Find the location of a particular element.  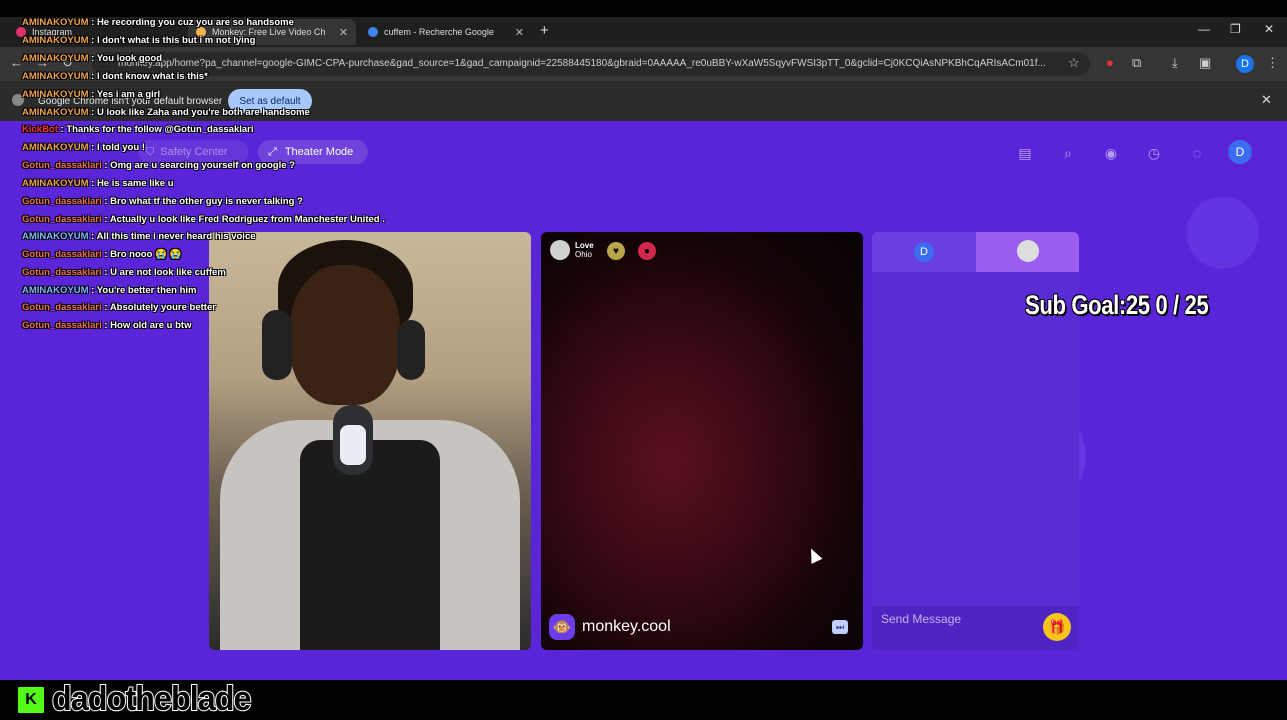

safety-center-label: Safety Center is located at coordinates (194, 152).